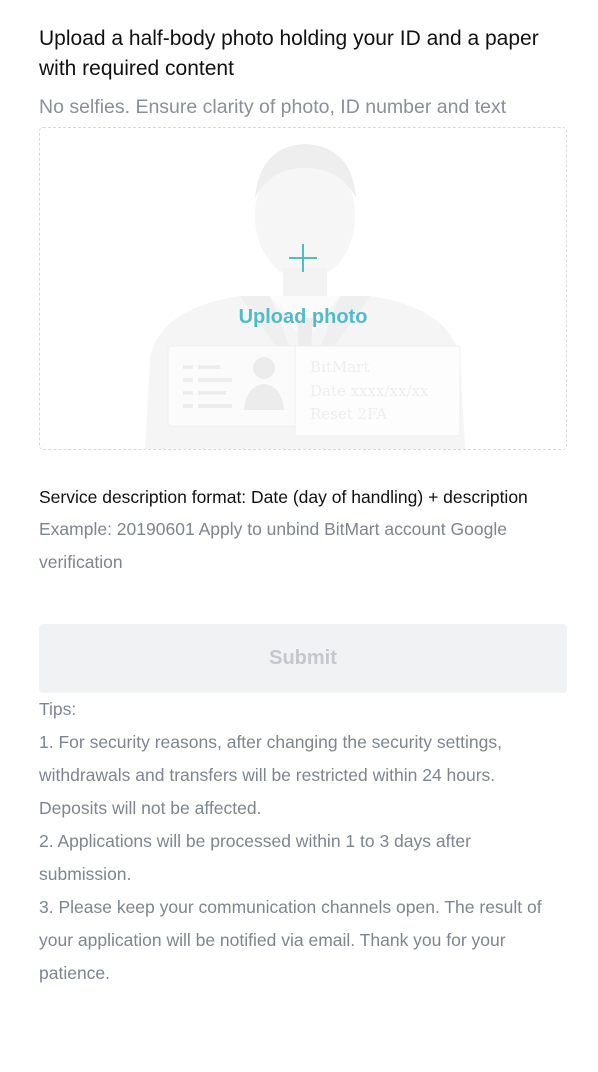 Image resolution: width=598 pixels, height=1072 pixels. What do you see at coordinates (369, 391) in the screenshot?
I see `sample-card-date: Date xxxx/xx/xx` at bounding box center [369, 391].